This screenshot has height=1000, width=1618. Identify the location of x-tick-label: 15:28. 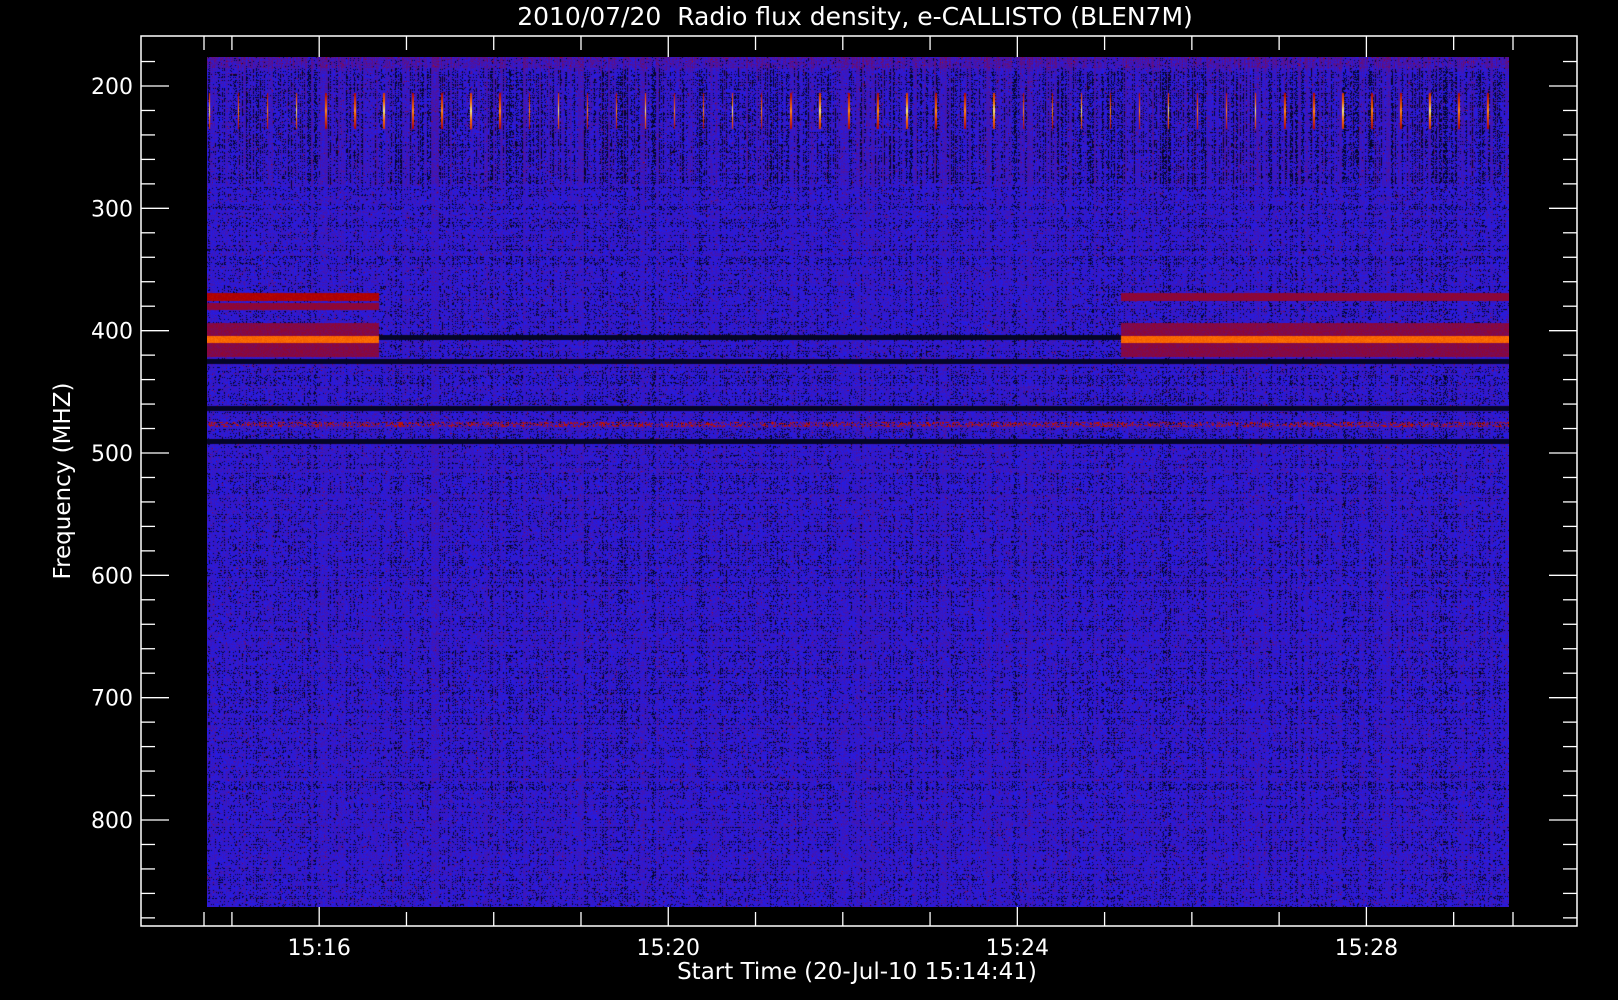
(1366, 948).